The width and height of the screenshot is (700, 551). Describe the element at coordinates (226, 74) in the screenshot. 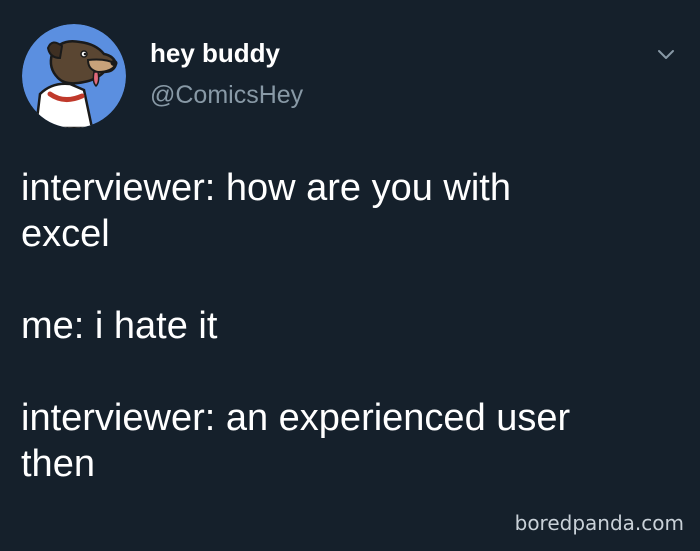

I see `author-names: hey buddy @ComicsHey` at that location.